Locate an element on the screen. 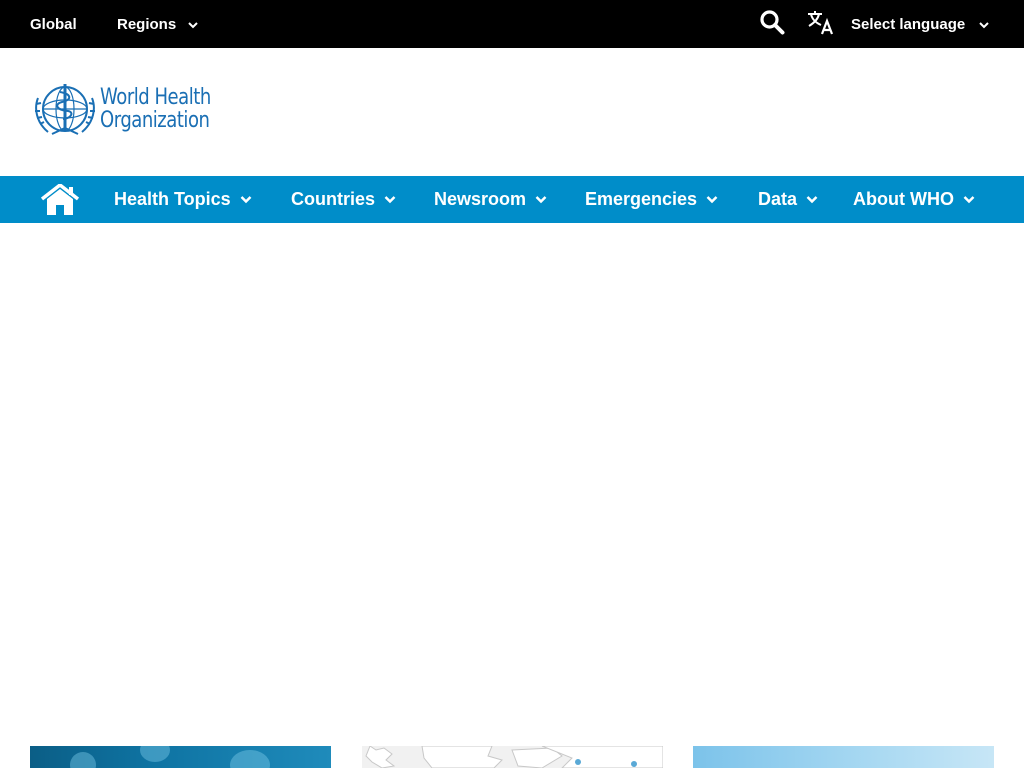 The height and width of the screenshot is (768, 1024). nav-about-who: About WHO is located at coordinates (914, 199).